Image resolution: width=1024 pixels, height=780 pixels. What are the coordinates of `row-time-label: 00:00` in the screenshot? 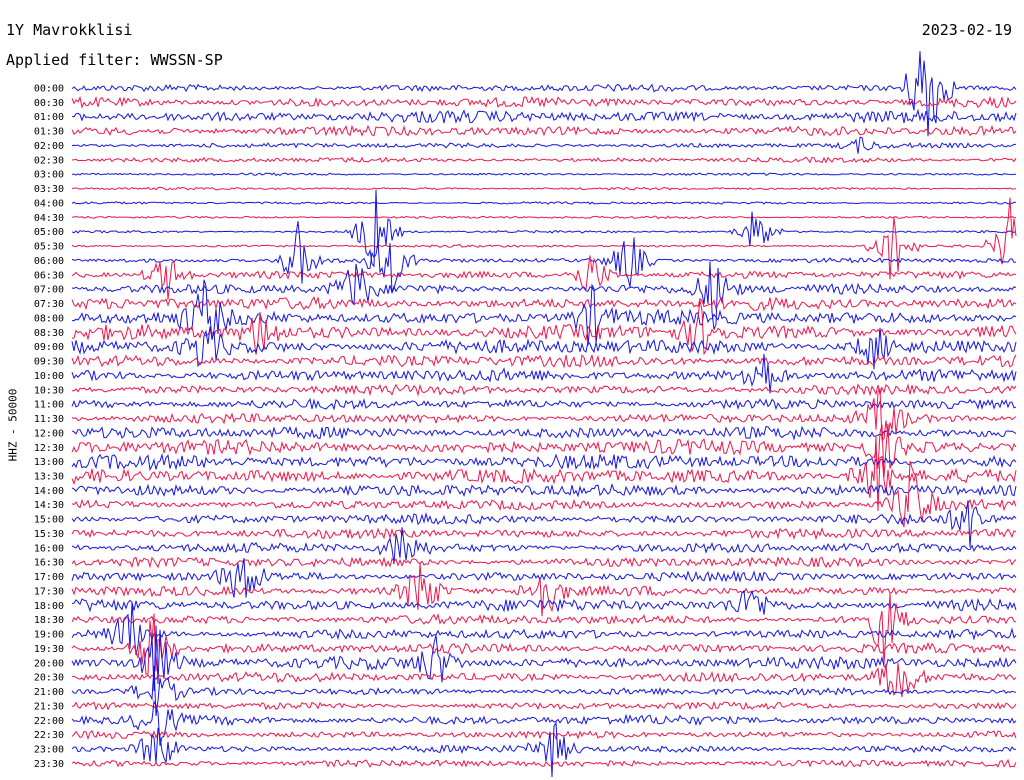 It's located at (49, 89).